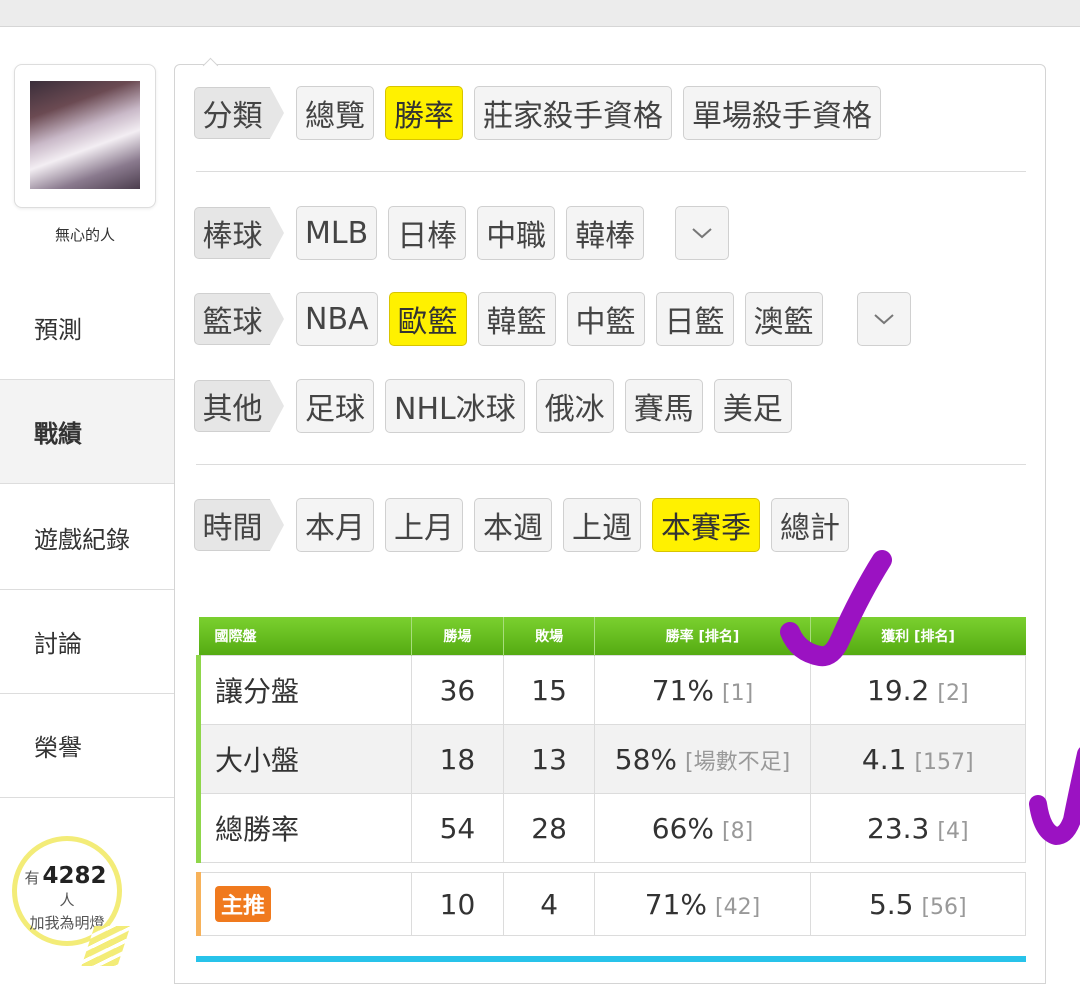 Image resolution: width=1080 pixels, height=984 pixels. I want to click on username: 無心的人, so click(85, 234).